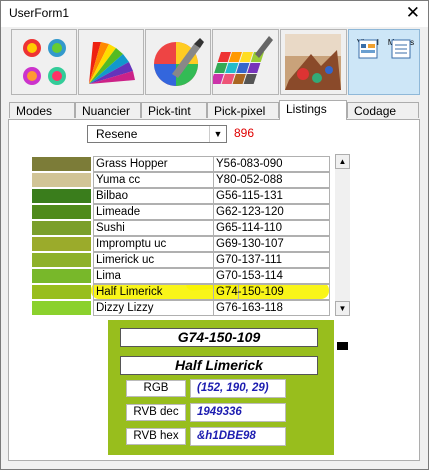 This screenshot has height=470, width=429. Describe the element at coordinates (271, 260) in the screenshot. I see `color-code: G70-137-111` at that location.